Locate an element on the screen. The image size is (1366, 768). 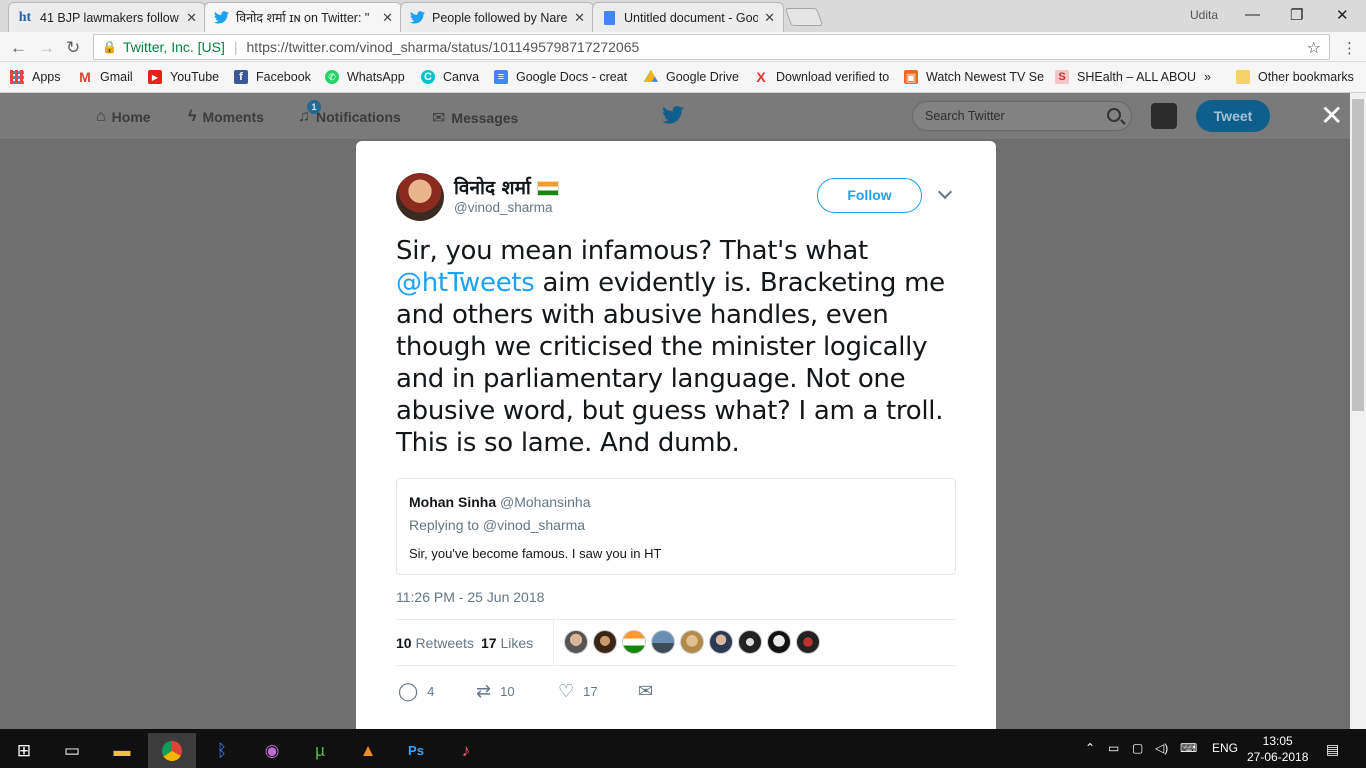
show-hidden-icons-icon: ⌃ is located at coordinates (1090, 748).